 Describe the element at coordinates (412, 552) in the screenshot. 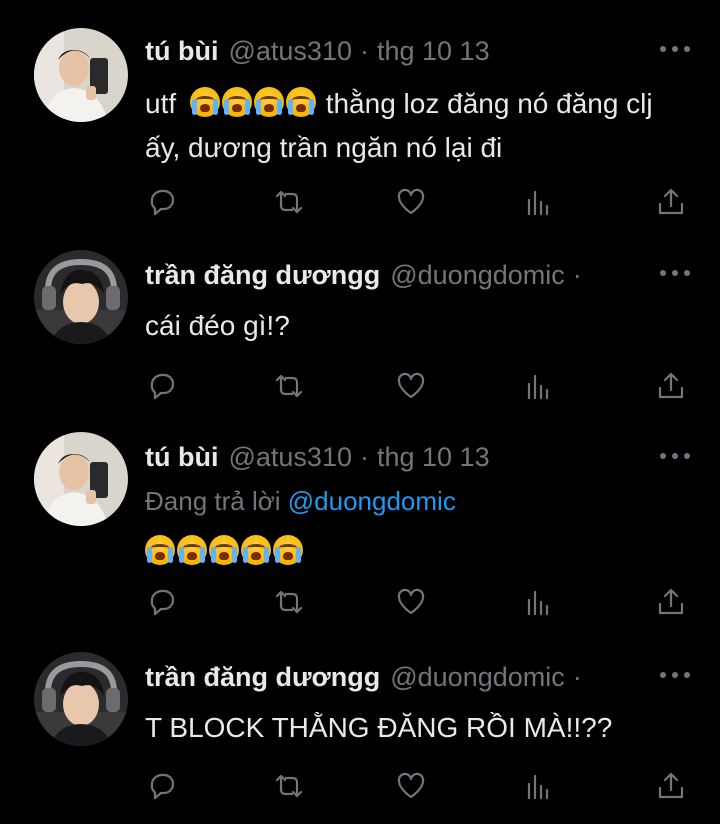

I see `tweet-text` at that location.